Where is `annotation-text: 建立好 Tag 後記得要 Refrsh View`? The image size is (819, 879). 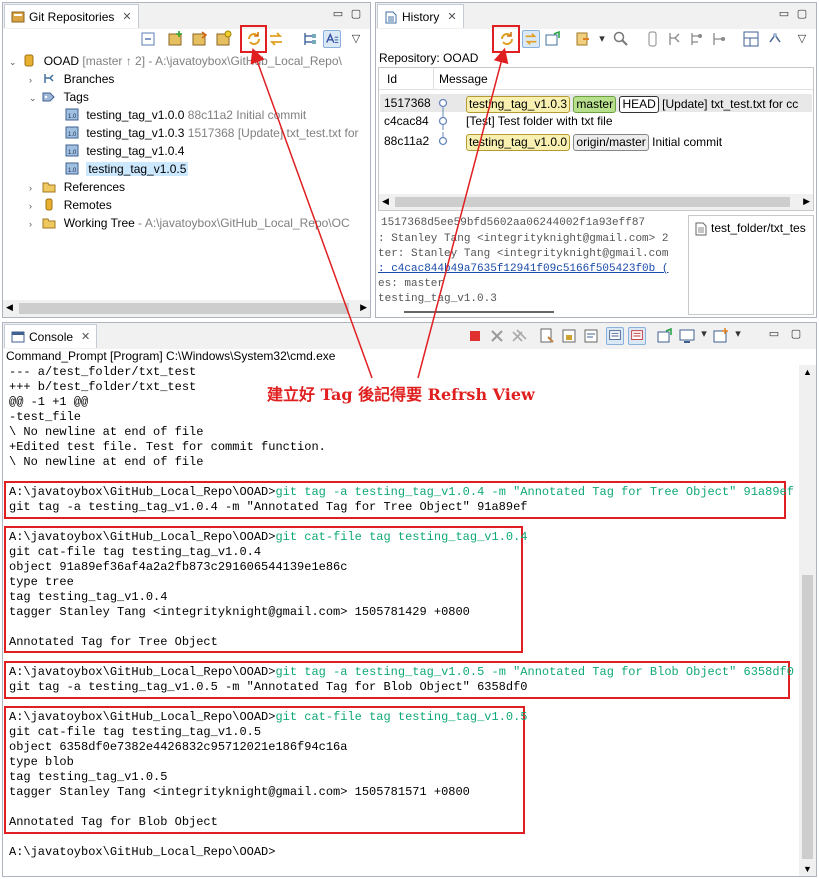 annotation-text: 建立好 Tag 後記得要 Refrsh View is located at coordinates (401, 393).